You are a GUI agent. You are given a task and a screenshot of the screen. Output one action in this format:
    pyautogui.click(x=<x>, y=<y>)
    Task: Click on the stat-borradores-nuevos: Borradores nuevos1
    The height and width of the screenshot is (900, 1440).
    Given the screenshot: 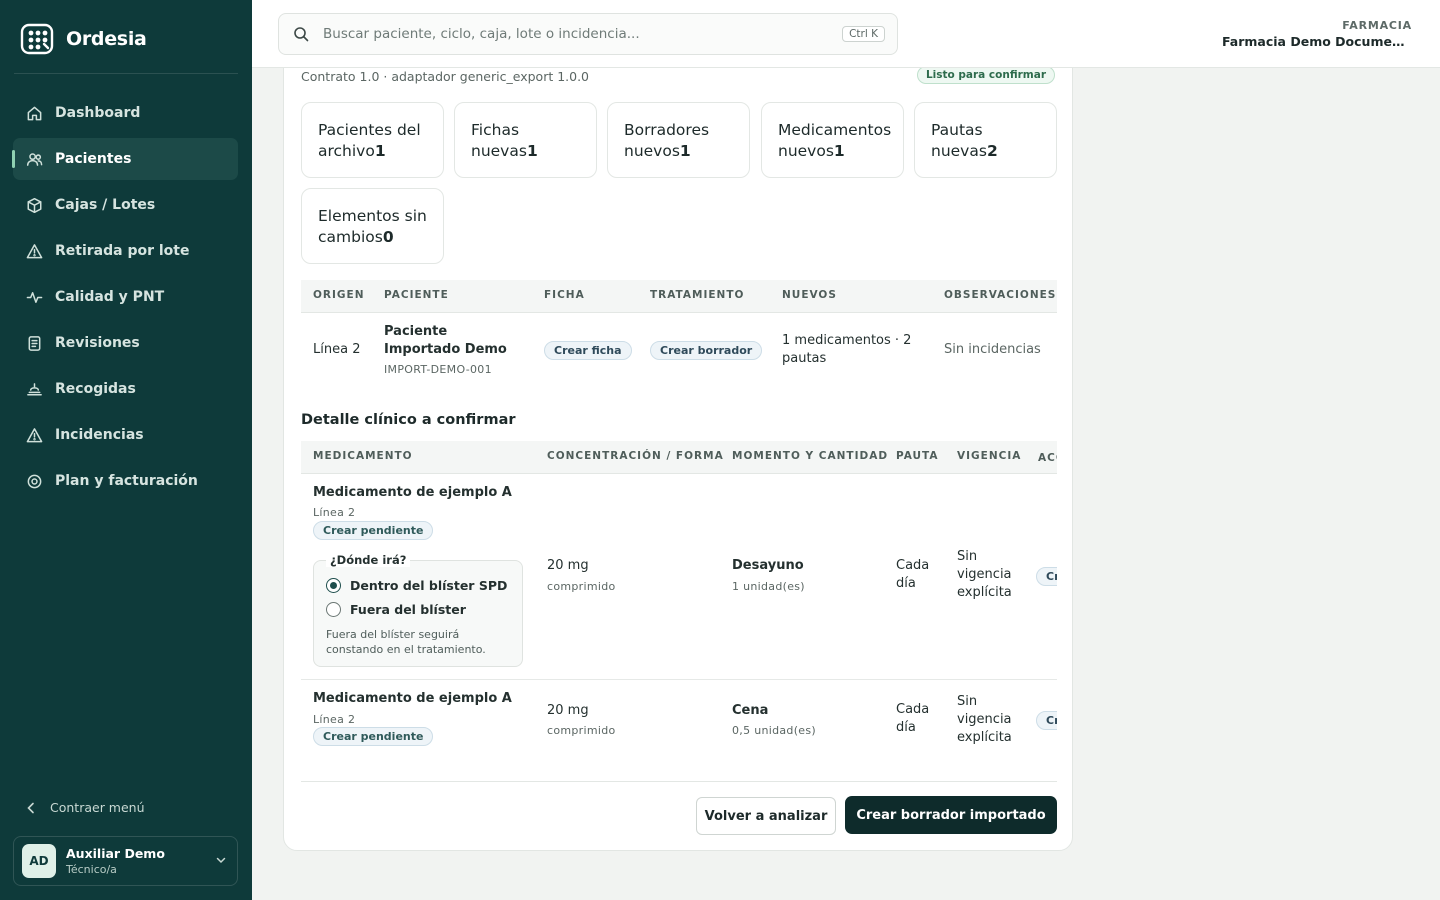 What is the action you would take?
    pyautogui.click(x=678, y=140)
    